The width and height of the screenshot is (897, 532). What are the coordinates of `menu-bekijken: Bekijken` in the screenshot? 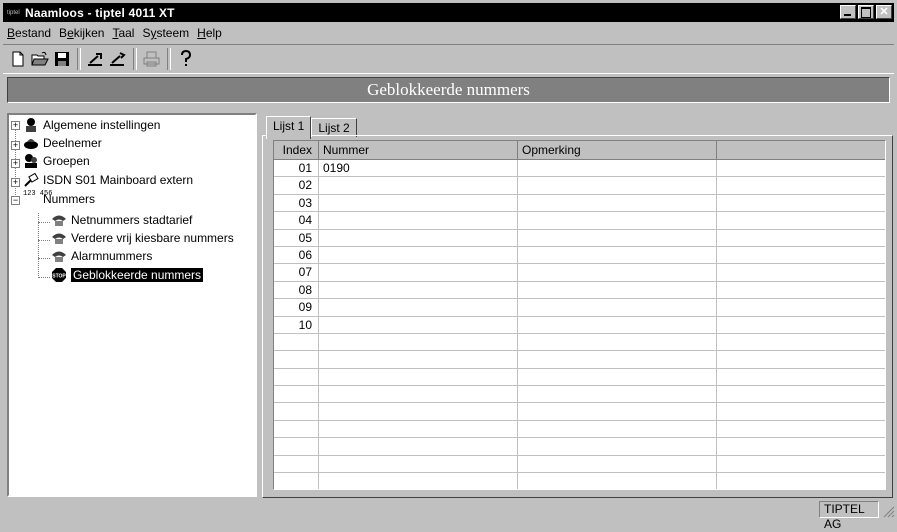 It's located at (81, 33).